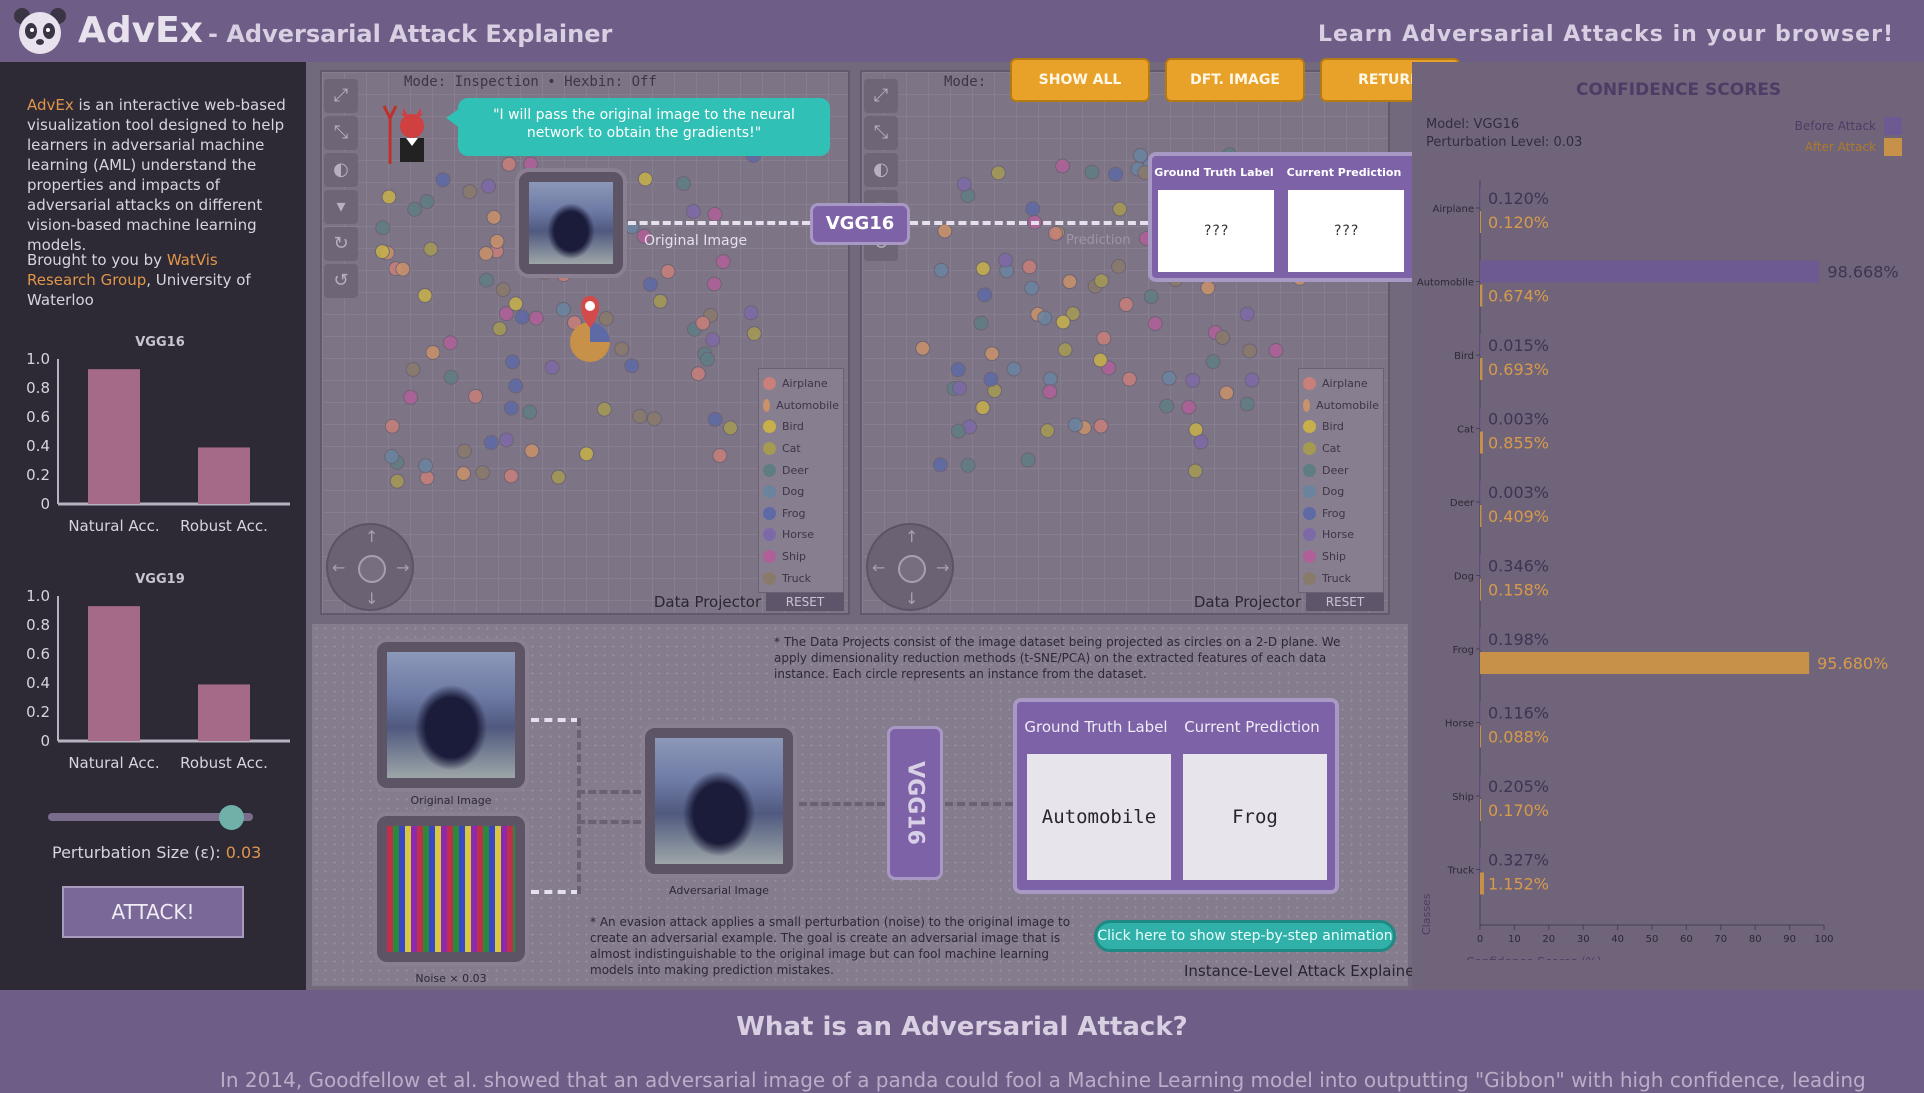 Image resolution: width=1924 pixels, height=1093 pixels. I want to click on legend-after-swatch, so click(1893, 147).